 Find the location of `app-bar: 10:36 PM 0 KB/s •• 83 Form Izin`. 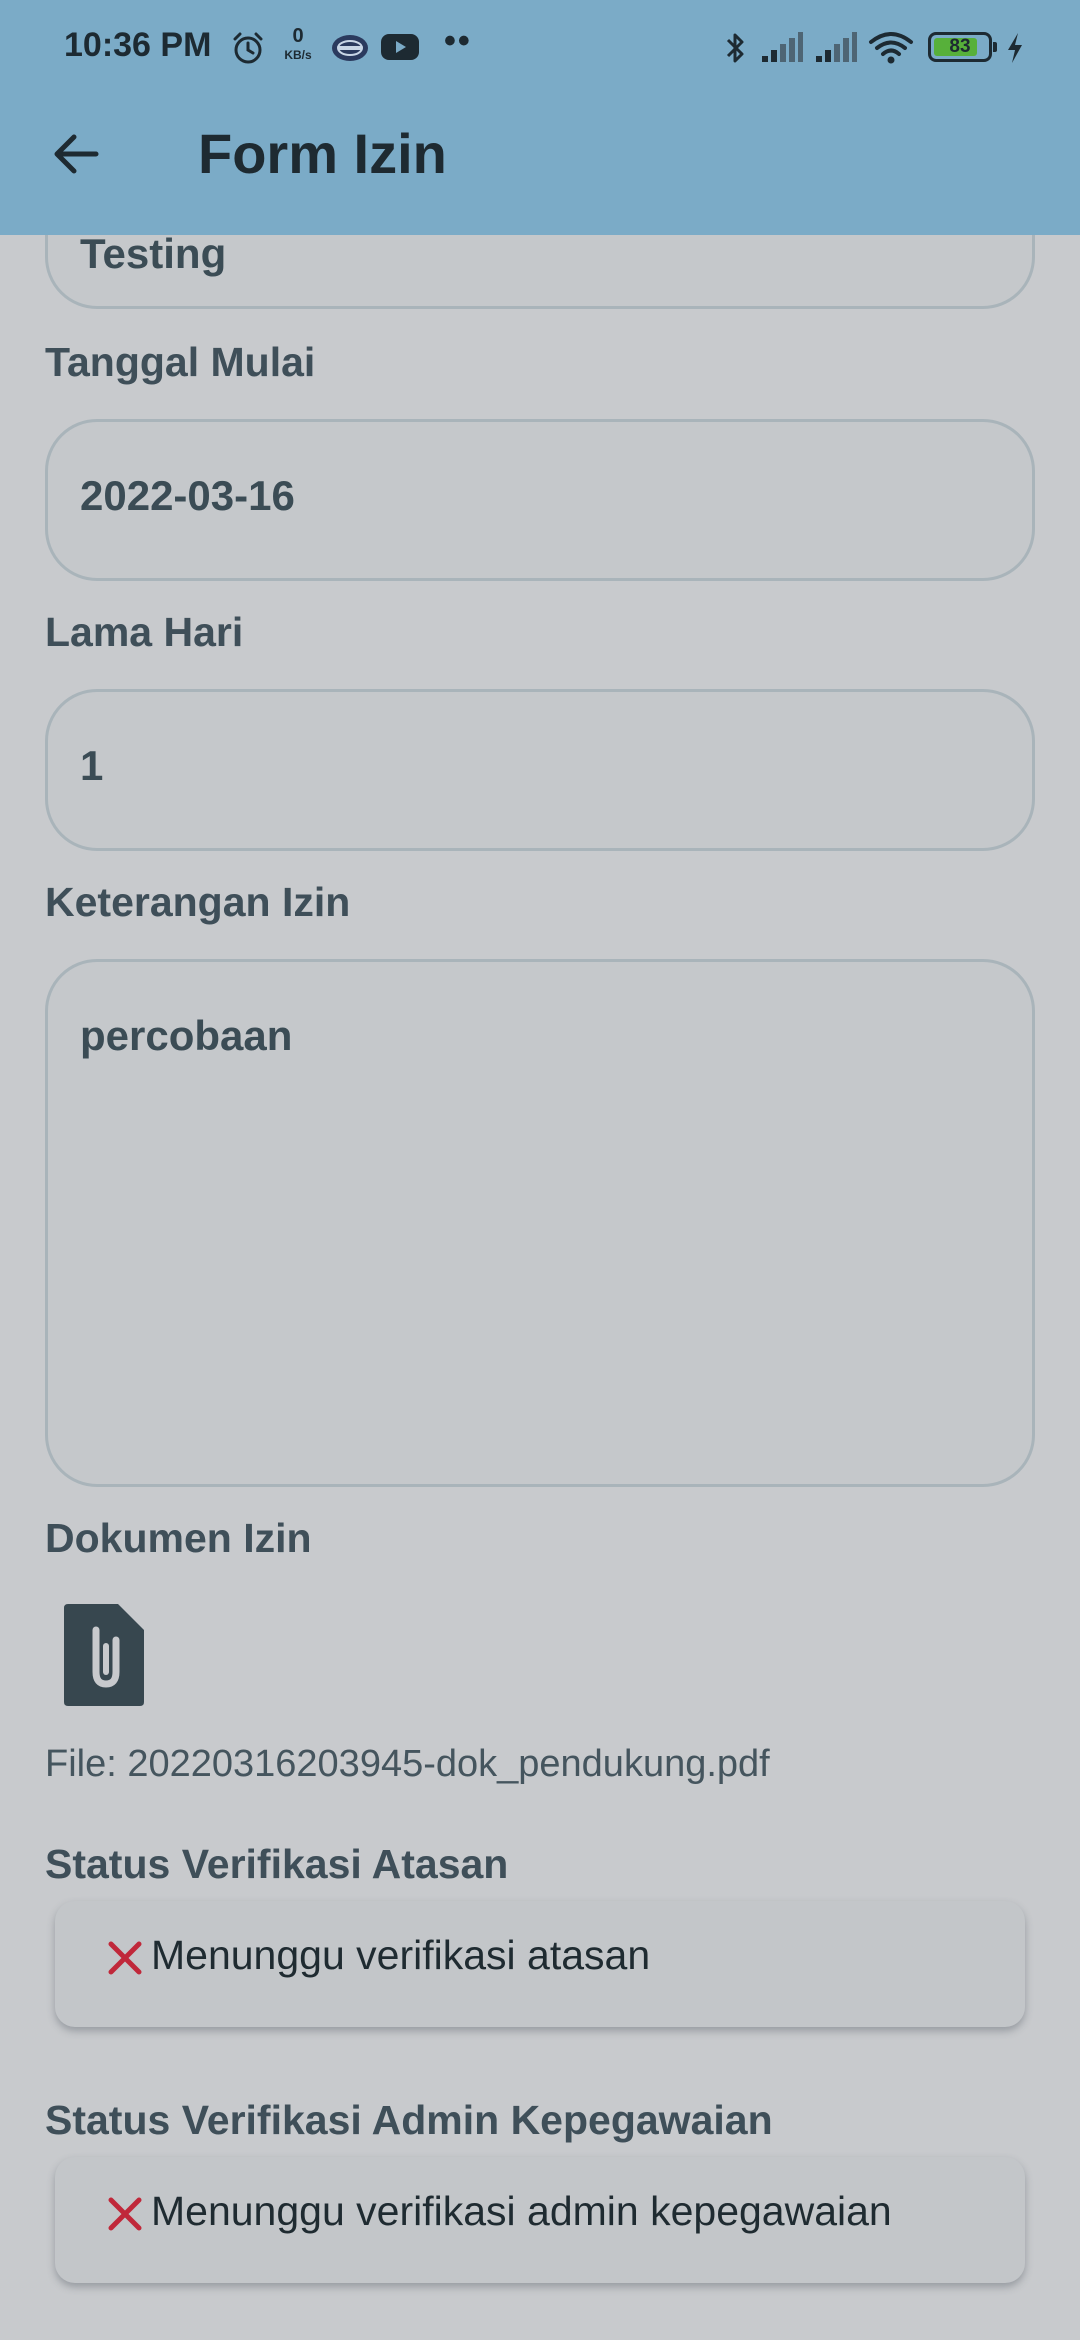

app-bar: 10:36 PM 0 KB/s •• 83 Form Izin is located at coordinates (540, 117).